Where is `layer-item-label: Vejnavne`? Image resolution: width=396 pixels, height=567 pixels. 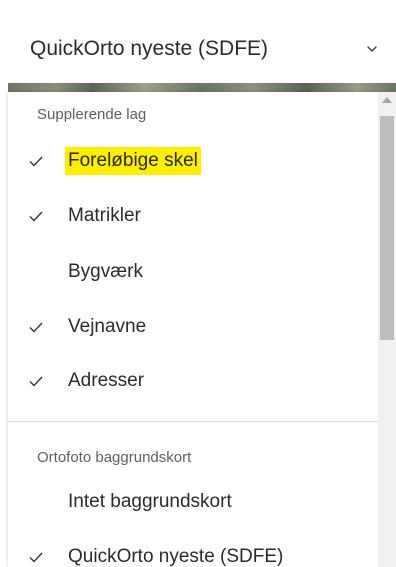
layer-item-label: Vejnavne is located at coordinates (107, 326).